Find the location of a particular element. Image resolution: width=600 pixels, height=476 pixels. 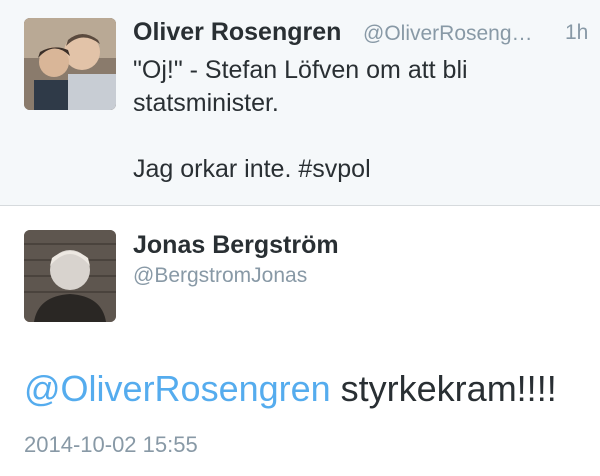

avatar-oliver is located at coordinates (70, 64).